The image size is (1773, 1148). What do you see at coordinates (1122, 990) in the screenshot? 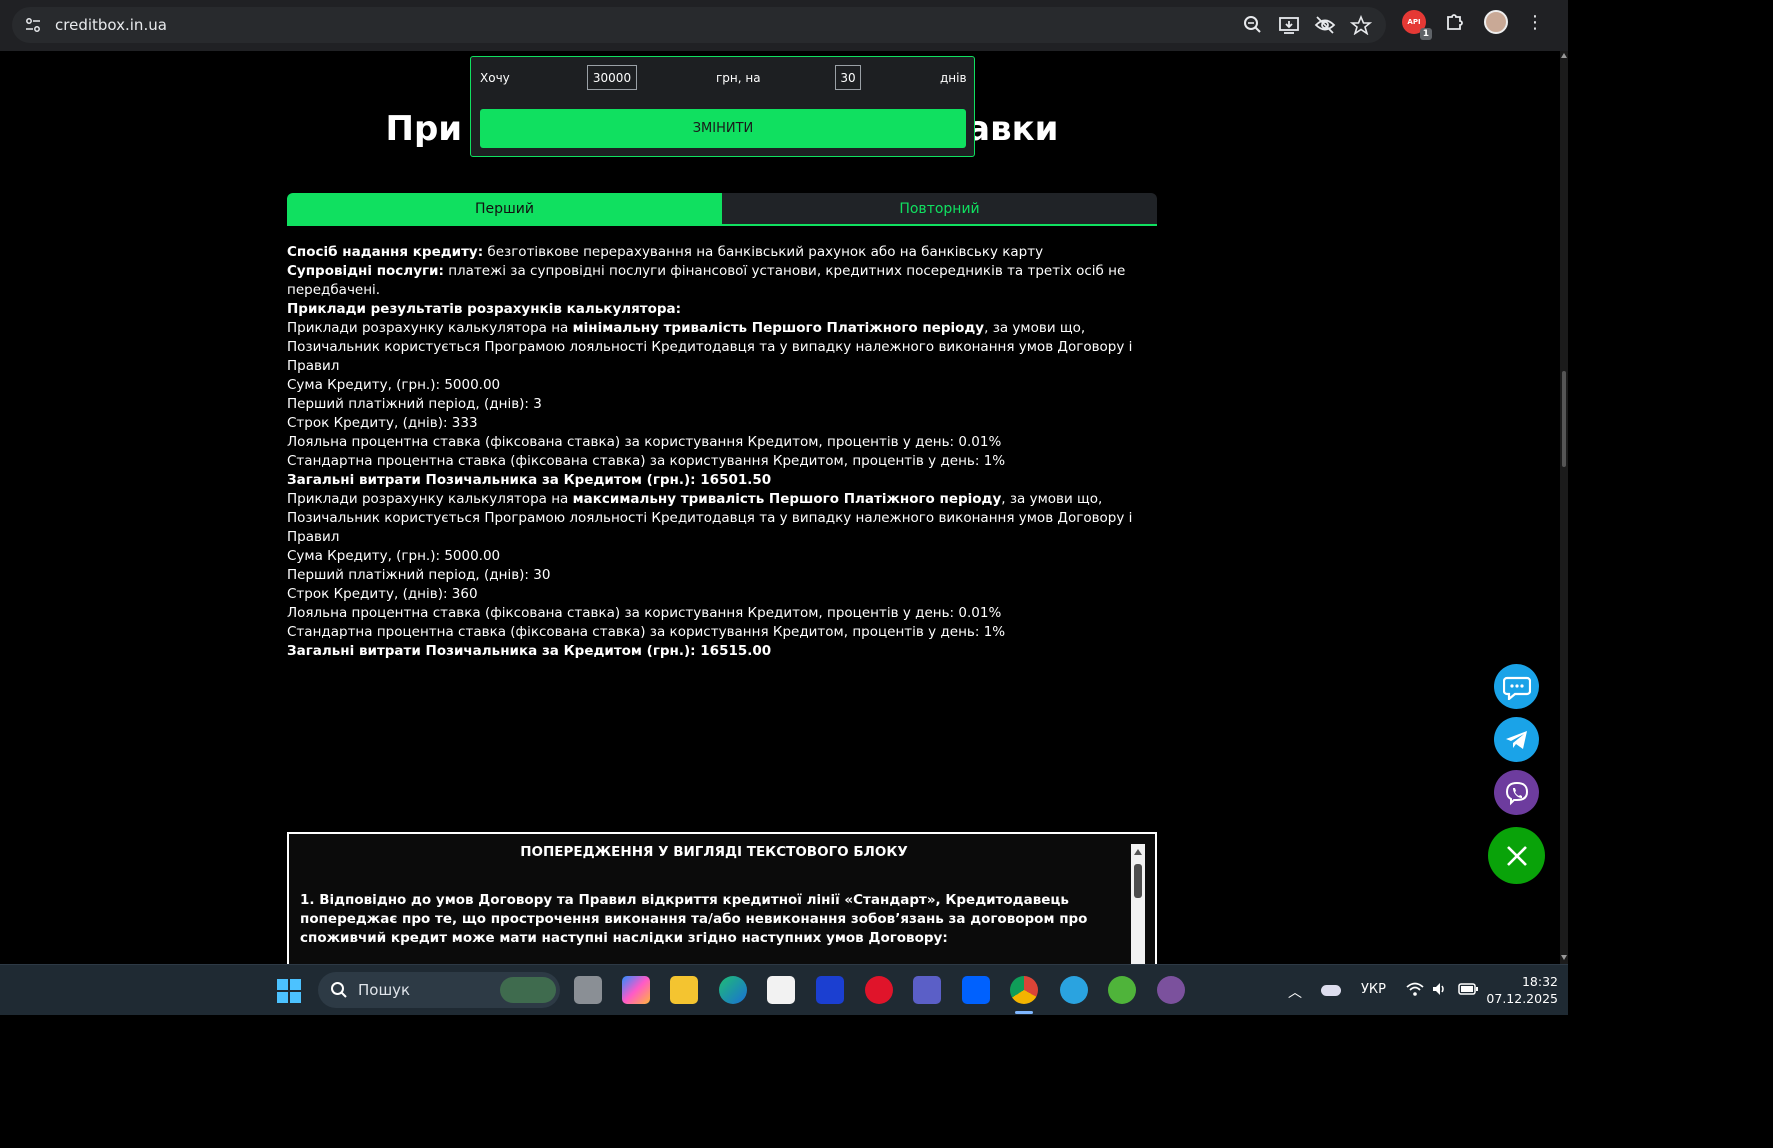
I see `utorrent-icon` at bounding box center [1122, 990].